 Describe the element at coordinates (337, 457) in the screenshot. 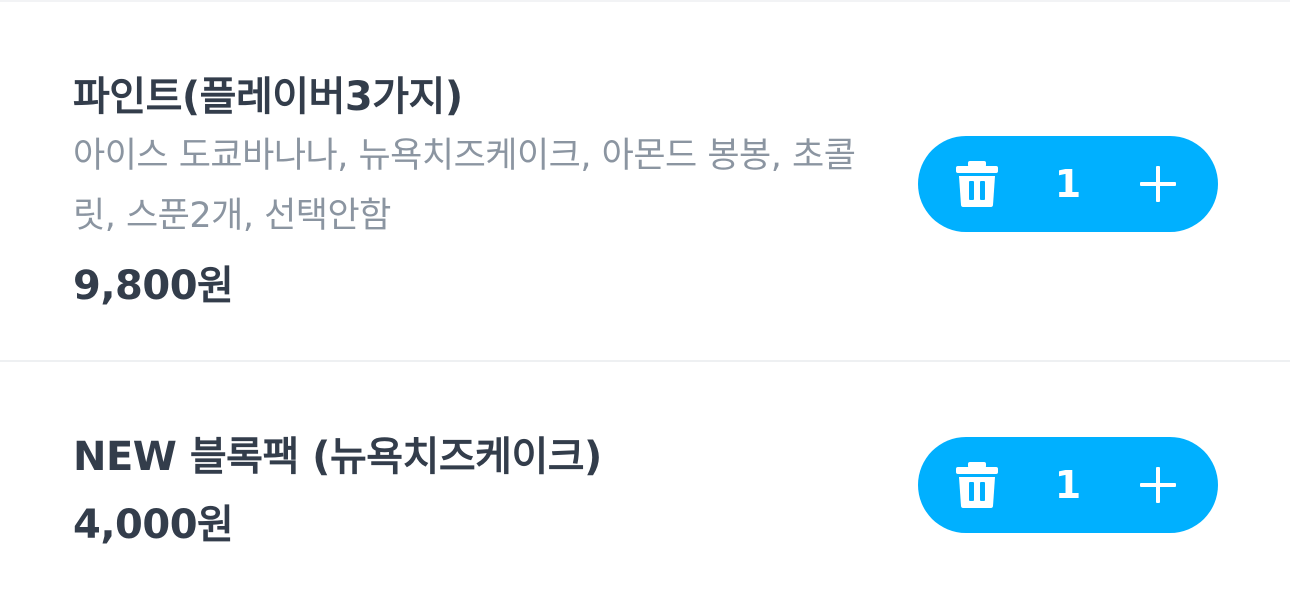

I see `item-name: NEW 블록팩 (뉴욕치즈케이크)` at that location.